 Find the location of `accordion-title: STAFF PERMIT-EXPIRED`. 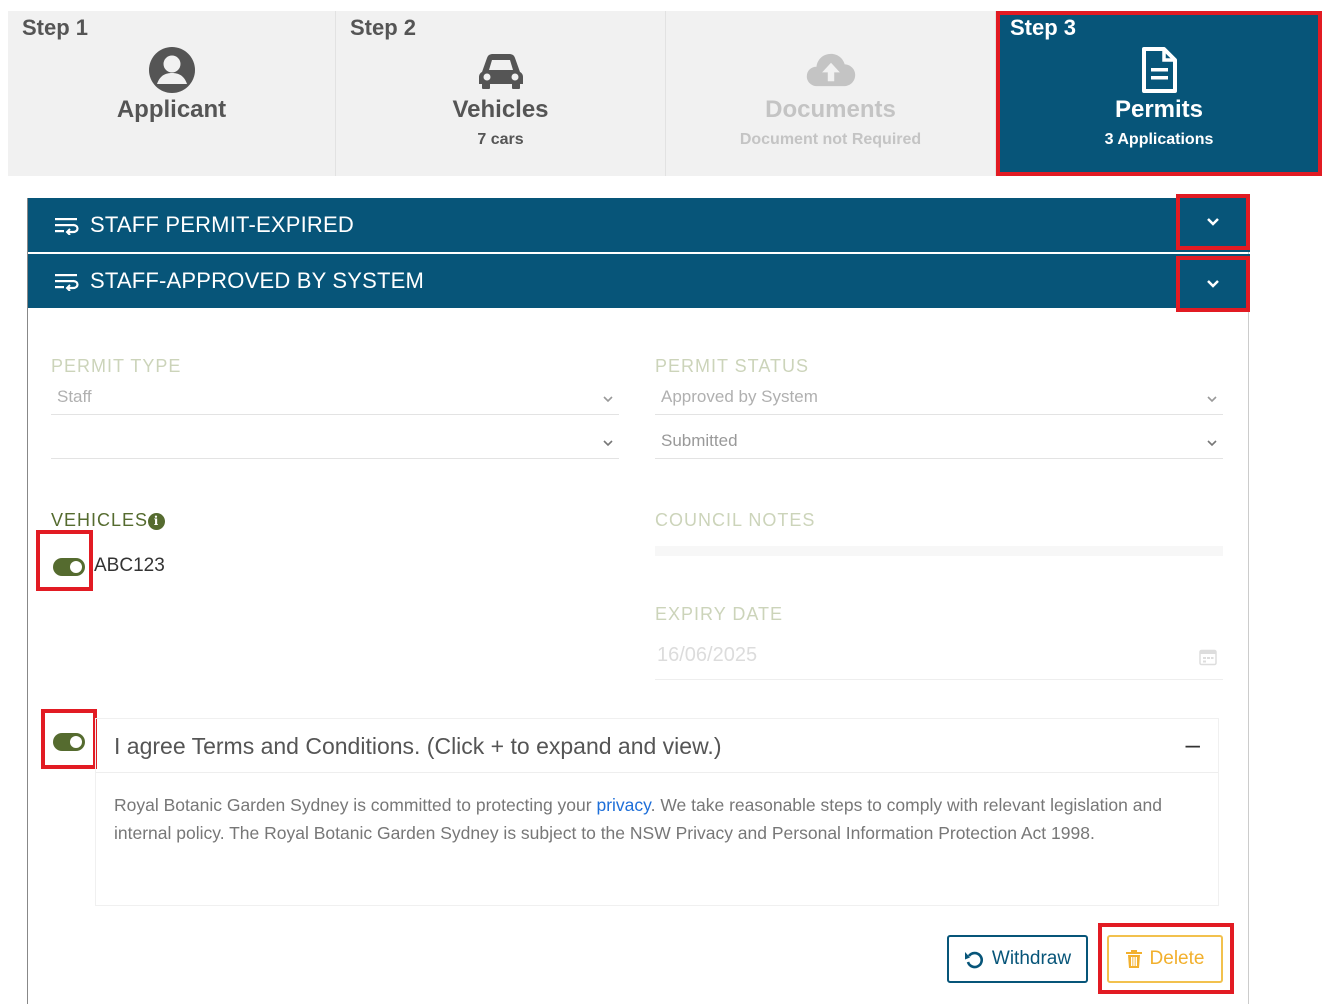

accordion-title: STAFF PERMIT-EXPIRED is located at coordinates (222, 224).